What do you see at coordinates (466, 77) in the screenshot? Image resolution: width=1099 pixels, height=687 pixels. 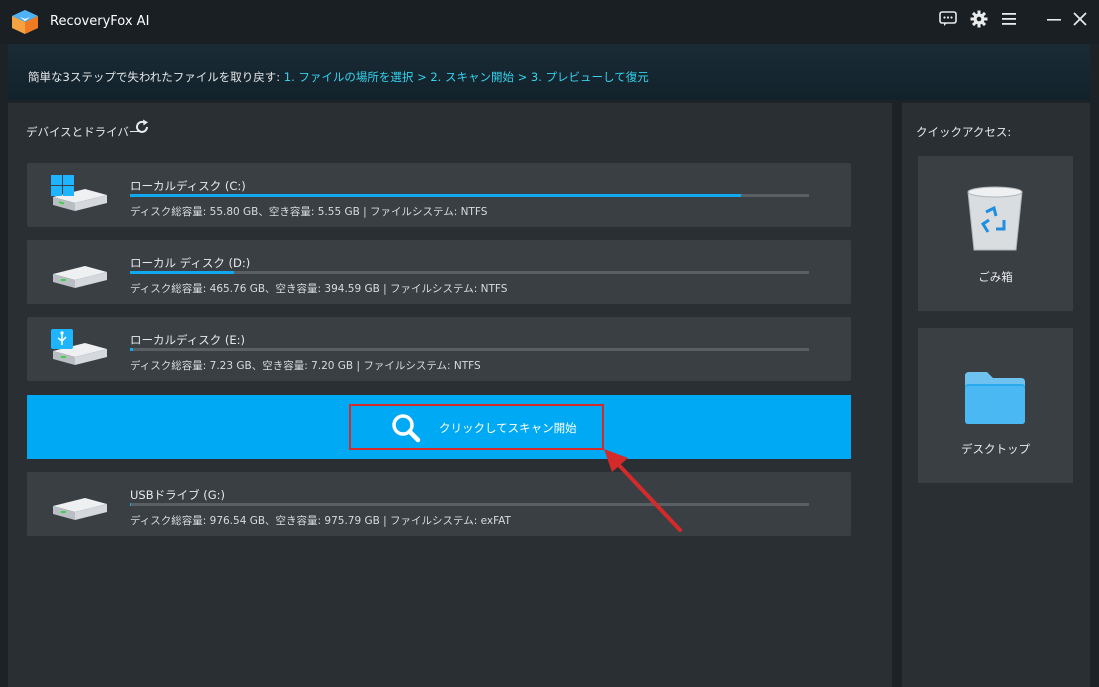 I see `guide-steps: 1. ファイルの場所を選択 > 2. スキャン開始 > 3. プレビューして復元` at bounding box center [466, 77].